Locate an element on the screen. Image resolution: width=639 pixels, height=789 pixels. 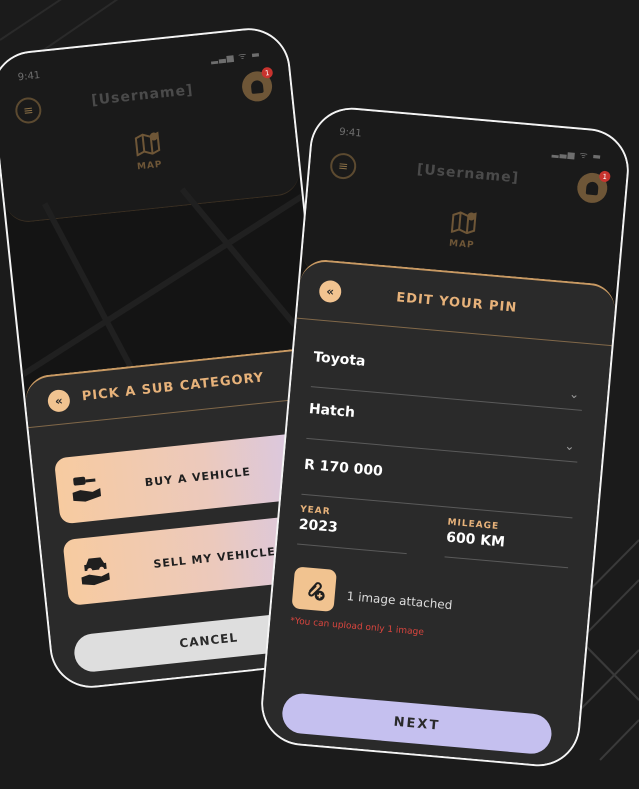
sheet-divider is located at coordinates (454, 332).